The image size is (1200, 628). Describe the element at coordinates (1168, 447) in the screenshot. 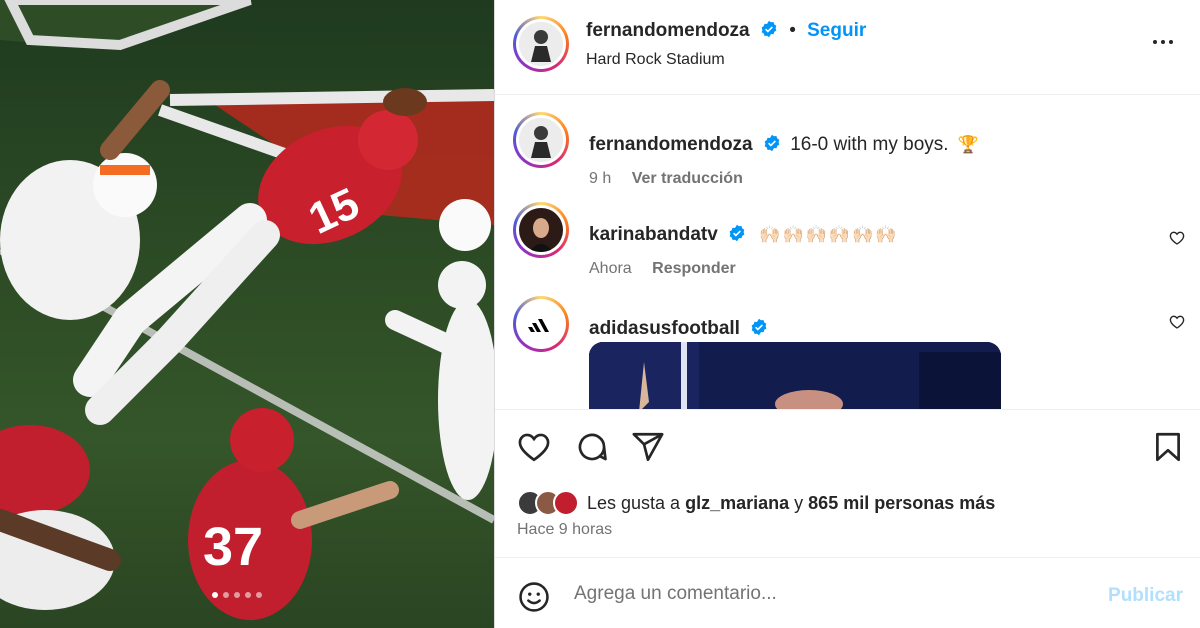

I see `bookmark-icon` at that location.